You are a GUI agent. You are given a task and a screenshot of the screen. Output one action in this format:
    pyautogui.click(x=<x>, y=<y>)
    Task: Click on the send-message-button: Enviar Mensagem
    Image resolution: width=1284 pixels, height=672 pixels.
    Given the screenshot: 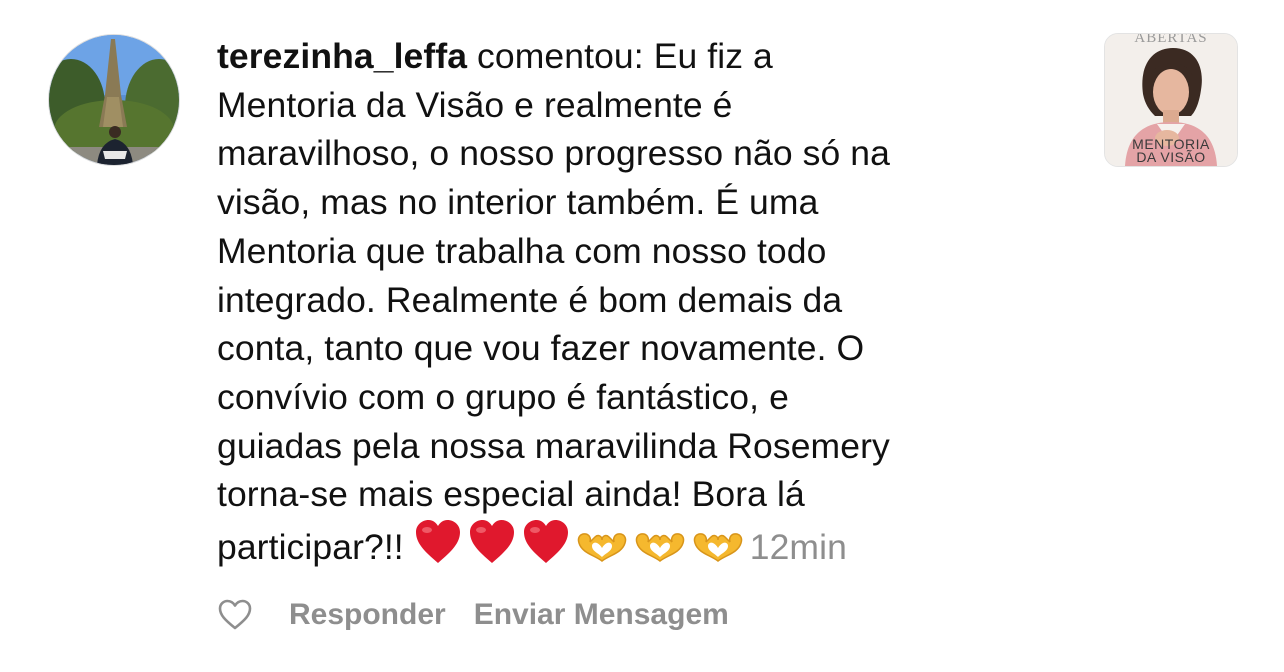 What is the action you would take?
    pyautogui.click(x=601, y=615)
    